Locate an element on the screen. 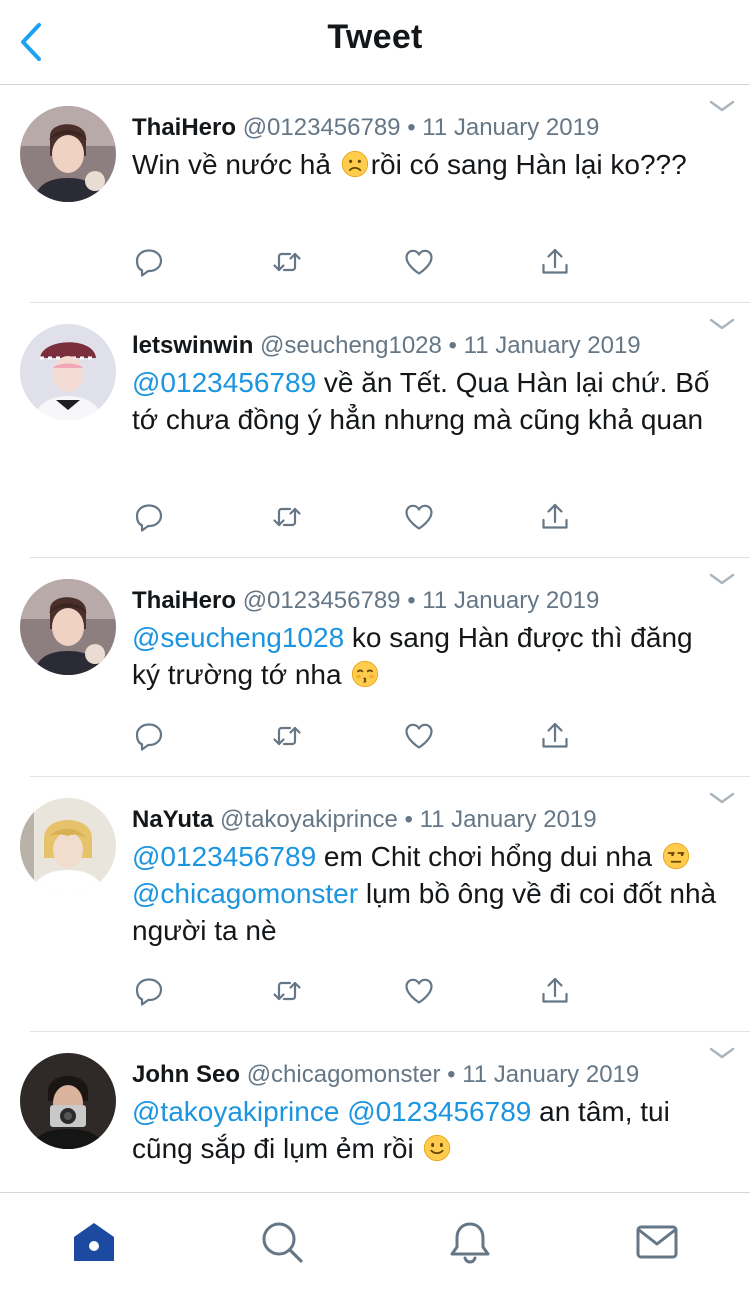  kissing-face-icon is located at coordinates (365, 674).